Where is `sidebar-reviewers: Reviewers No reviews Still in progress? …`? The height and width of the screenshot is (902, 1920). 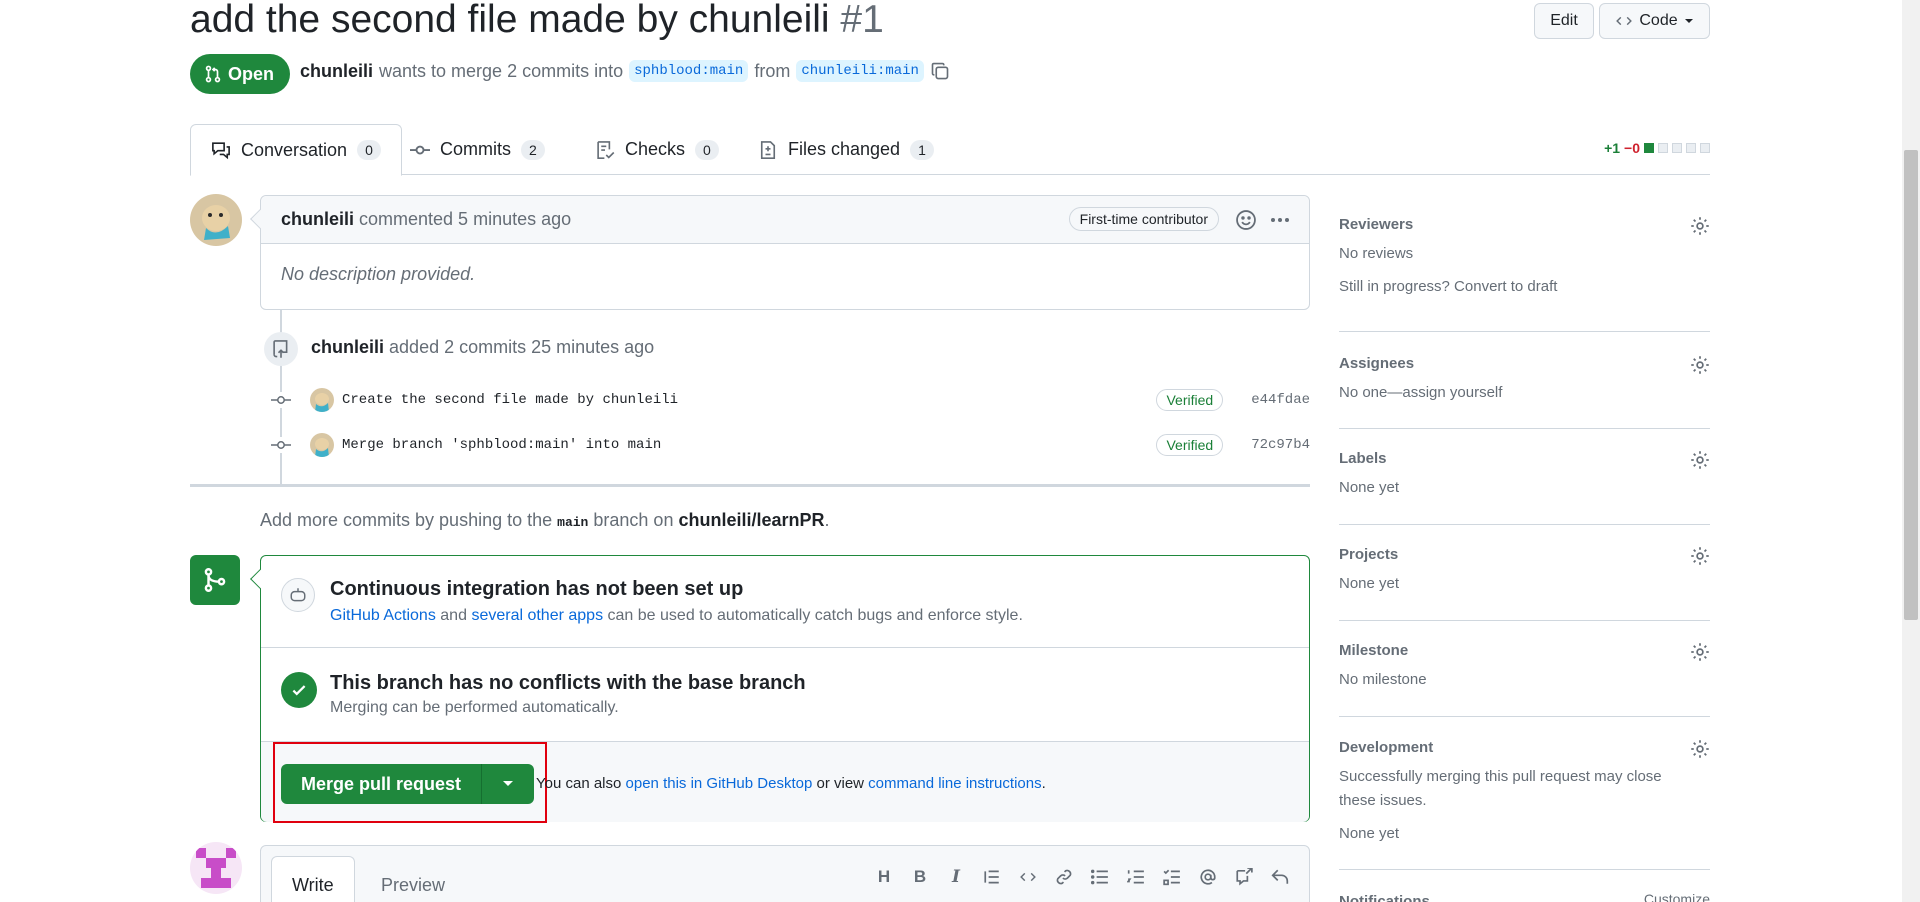
sidebar-reviewers: Reviewers No reviews Still in progress? … is located at coordinates (1524, 274).